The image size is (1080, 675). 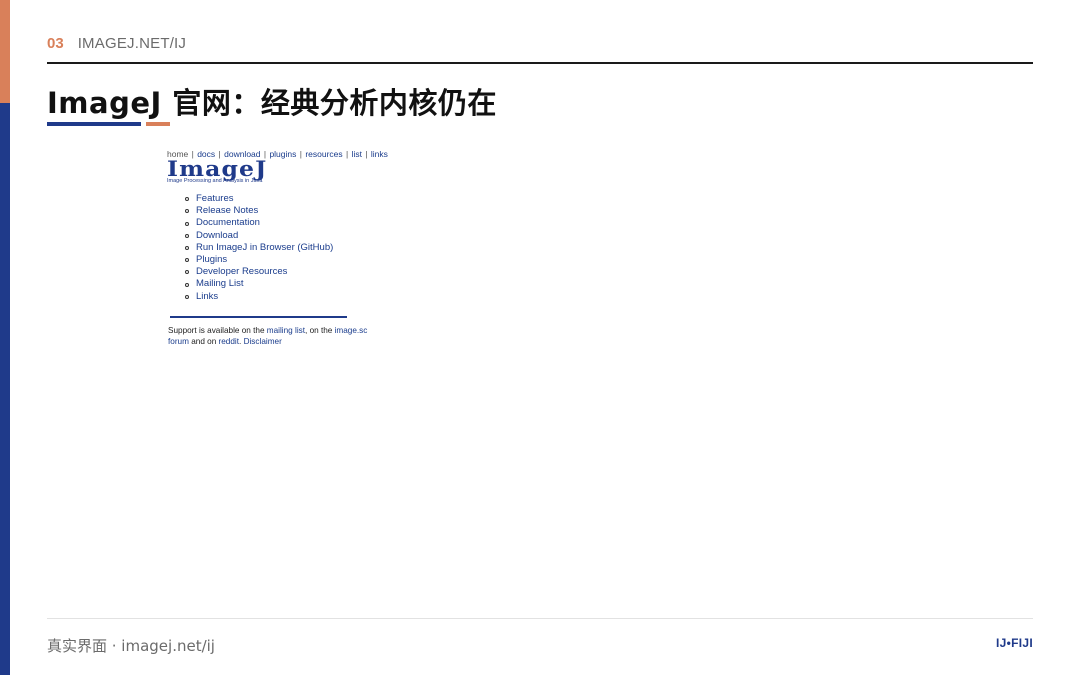 What do you see at coordinates (258, 317) in the screenshot?
I see `website-divider` at bounding box center [258, 317].